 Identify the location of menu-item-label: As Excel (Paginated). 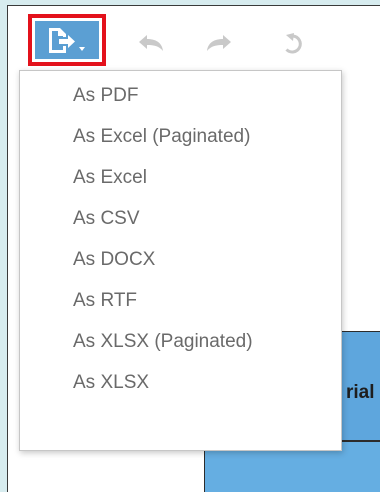
(162, 136).